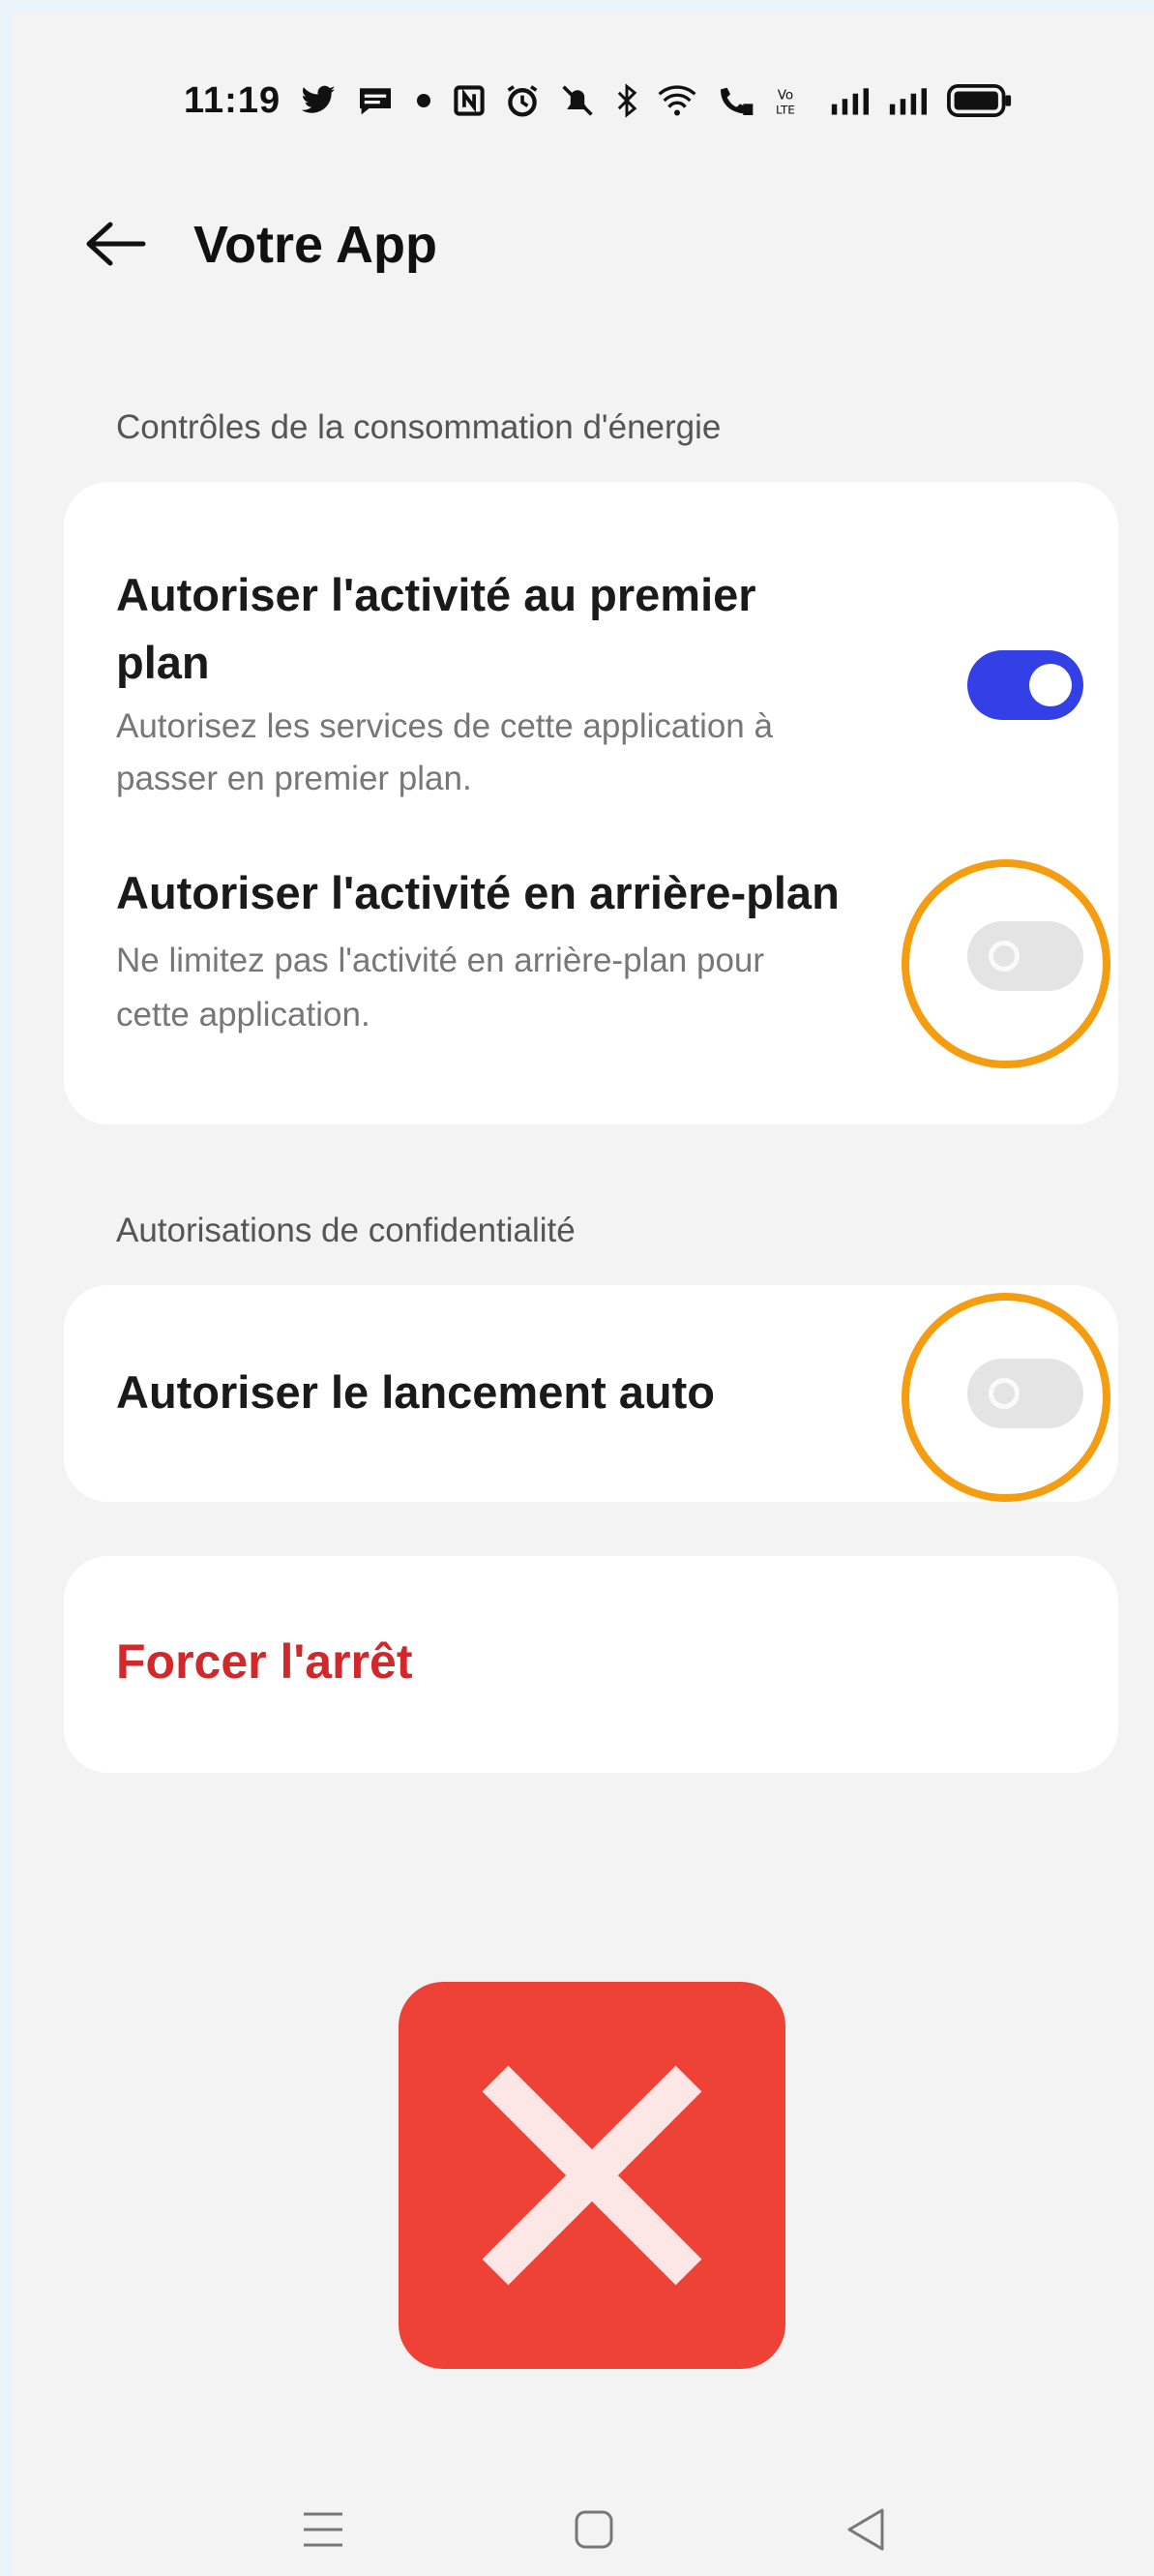 The width and height of the screenshot is (1154, 2576). Describe the element at coordinates (785, 110) in the screenshot. I see `svg-text: LTE` at that location.